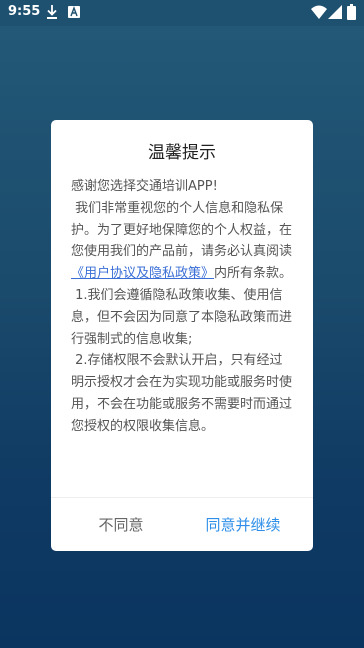  Describe the element at coordinates (182, 13) in the screenshot. I see `status-bar: 9:55` at that location.